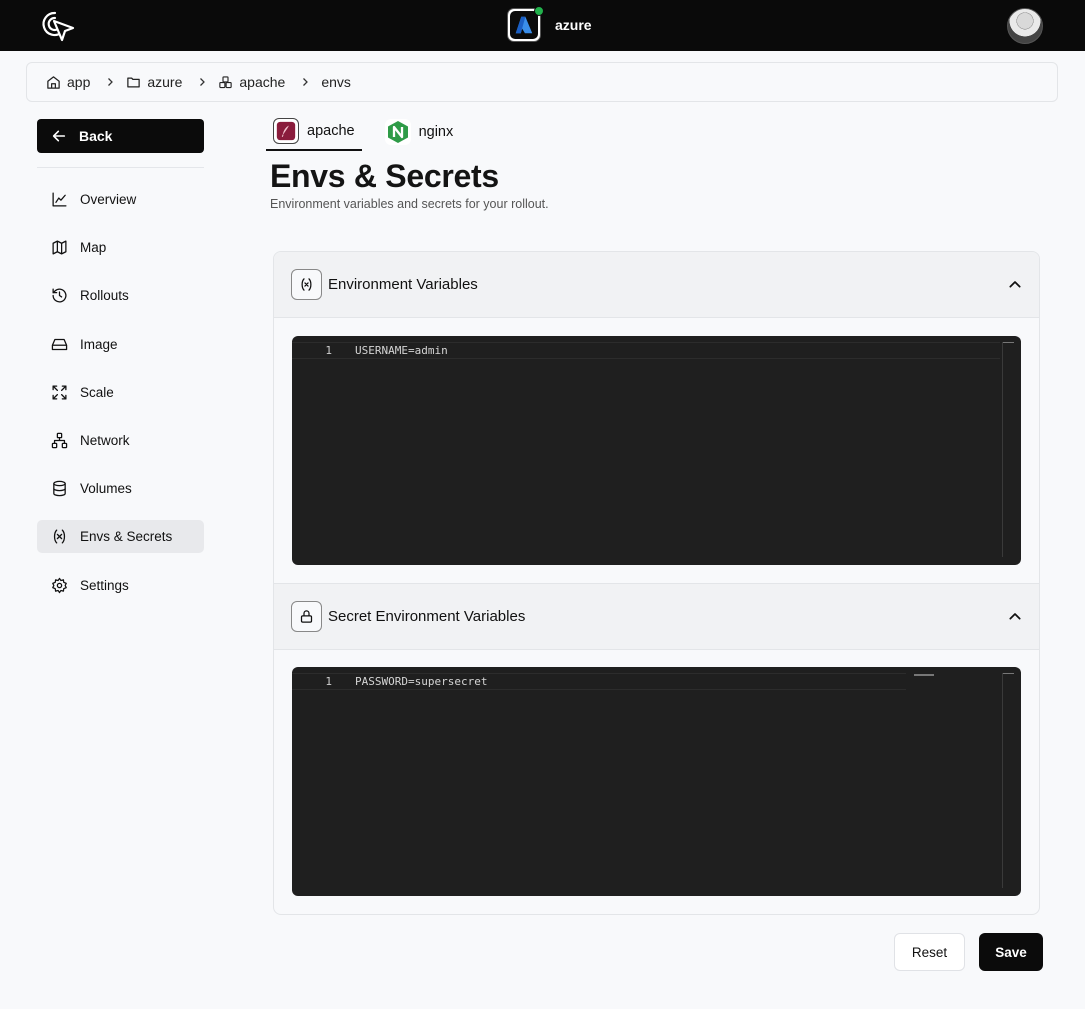  Describe the element at coordinates (1025, 26) in the screenshot. I see `user-avatar` at that location.